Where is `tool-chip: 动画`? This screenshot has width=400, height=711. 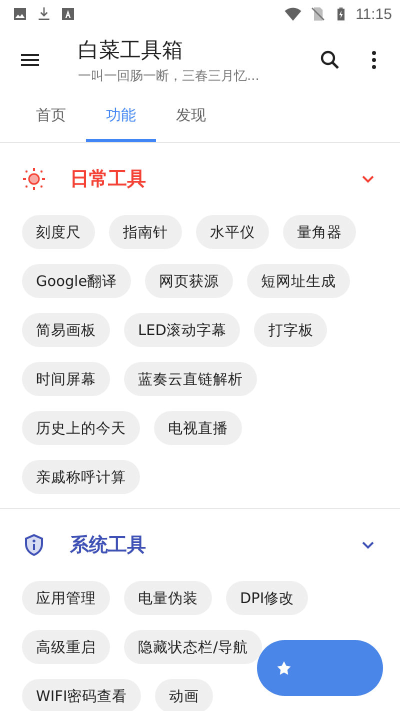 tool-chip: 动画 is located at coordinates (184, 695).